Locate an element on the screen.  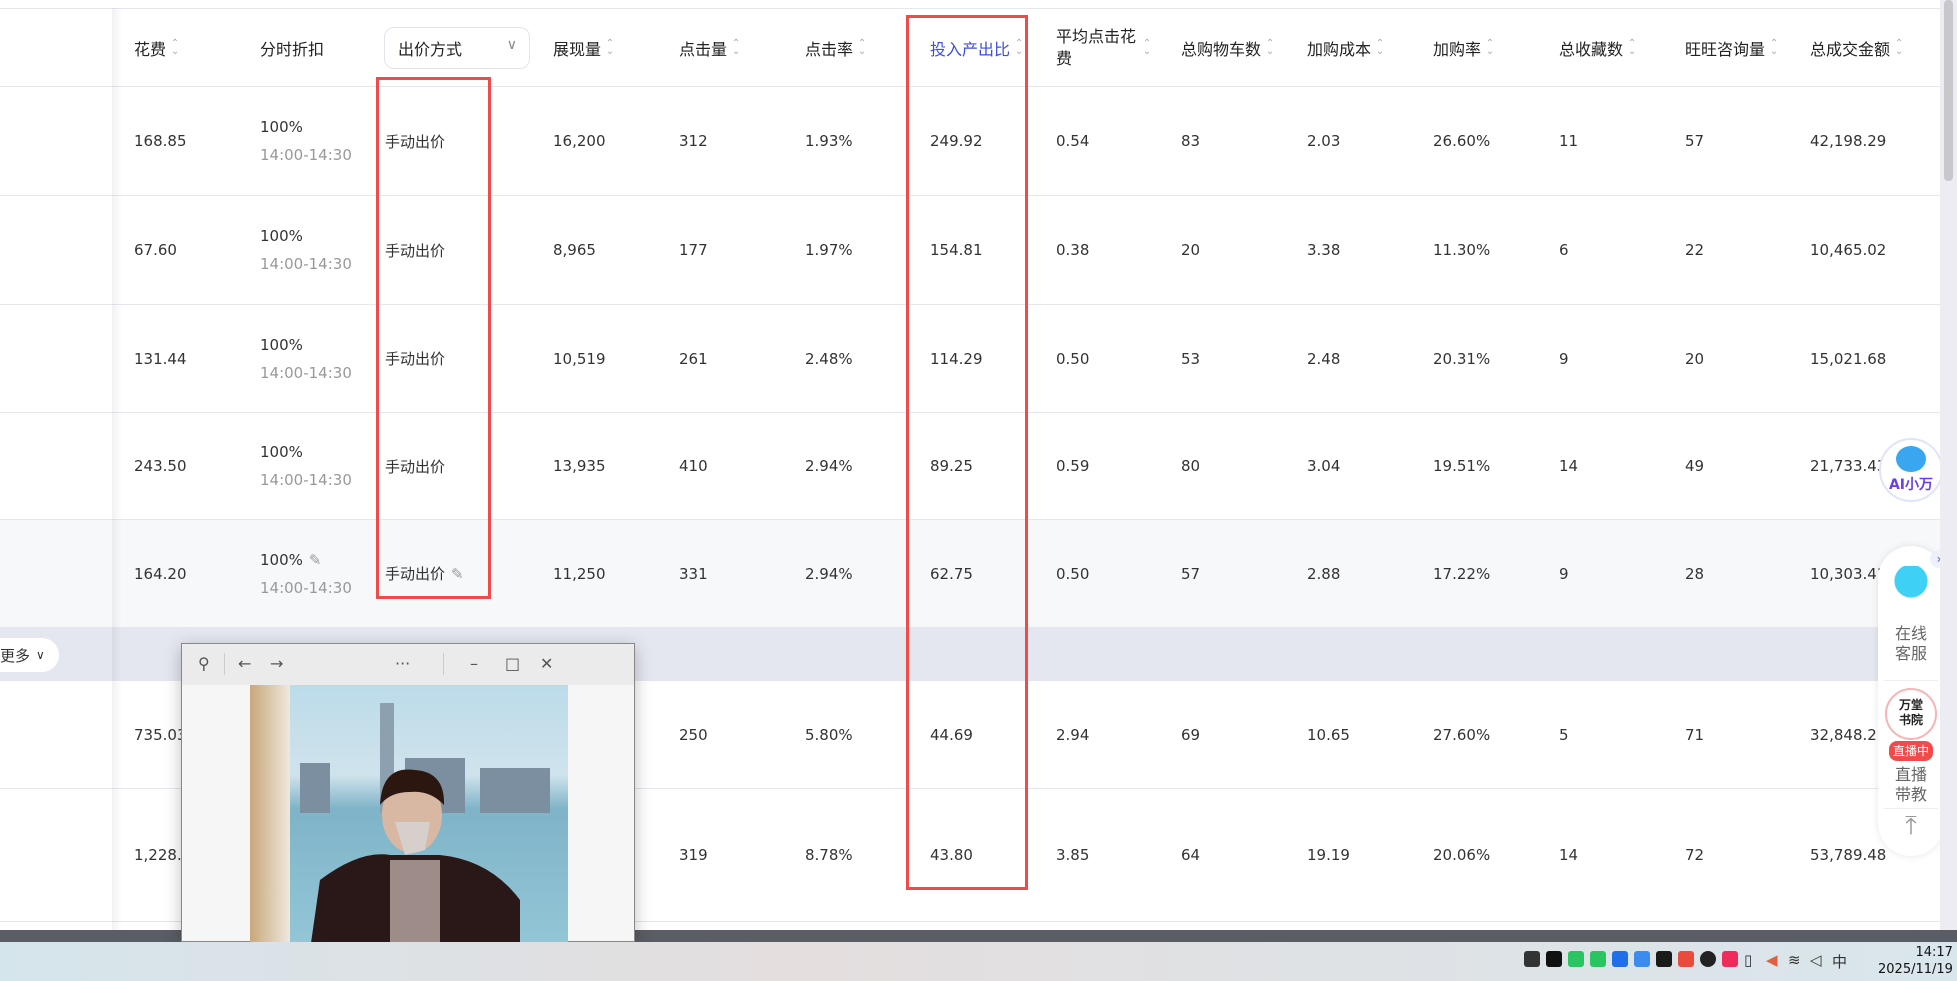
cpc-cell: 3.85 is located at coordinates (1072, 855).